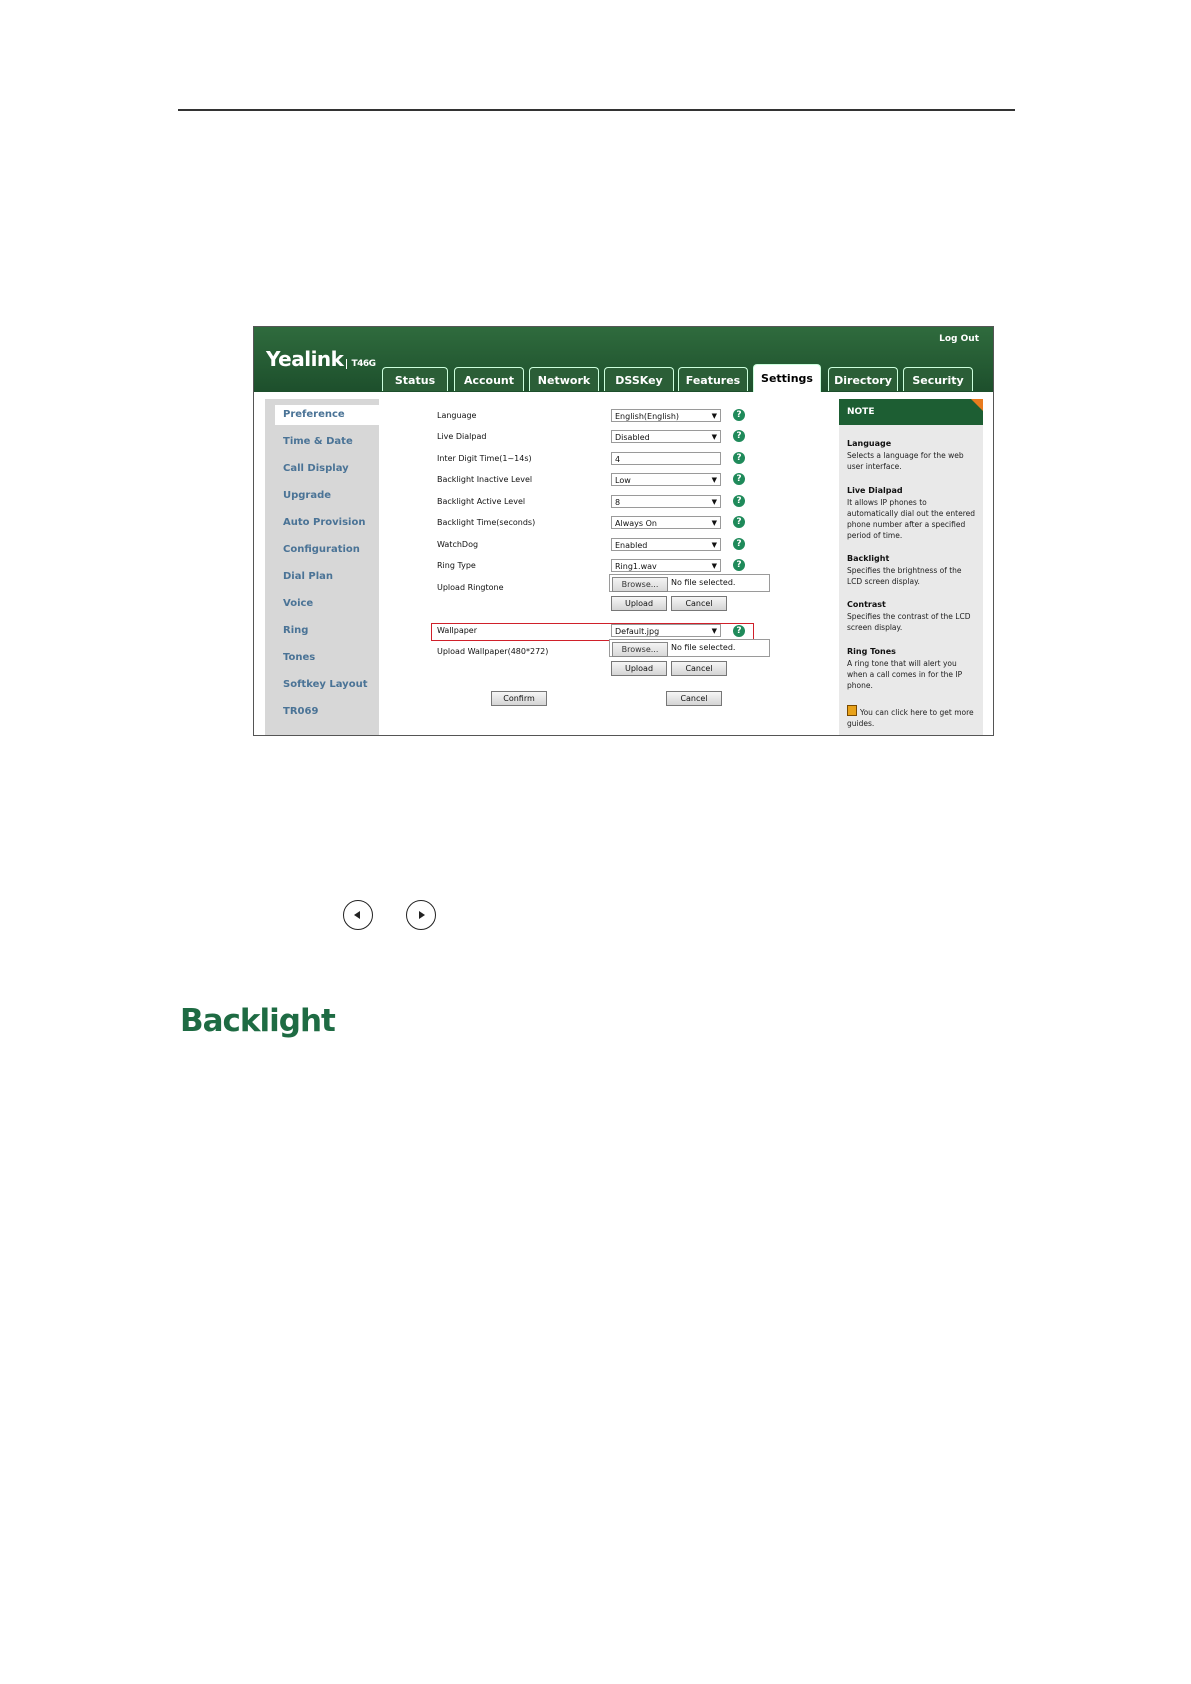  What do you see at coordinates (300, 711) in the screenshot?
I see `sidebar-item-tr069: TR069` at bounding box center [300, 711].